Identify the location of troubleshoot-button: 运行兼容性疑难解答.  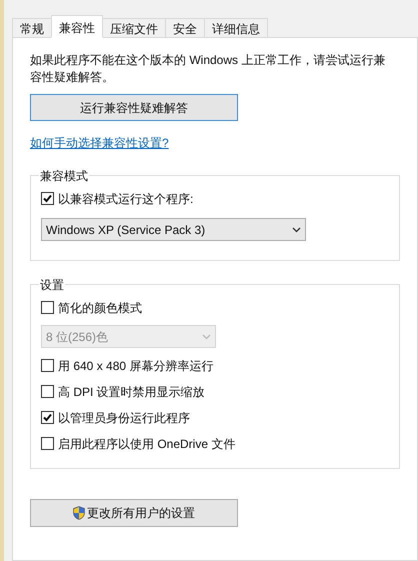
(134, 107).